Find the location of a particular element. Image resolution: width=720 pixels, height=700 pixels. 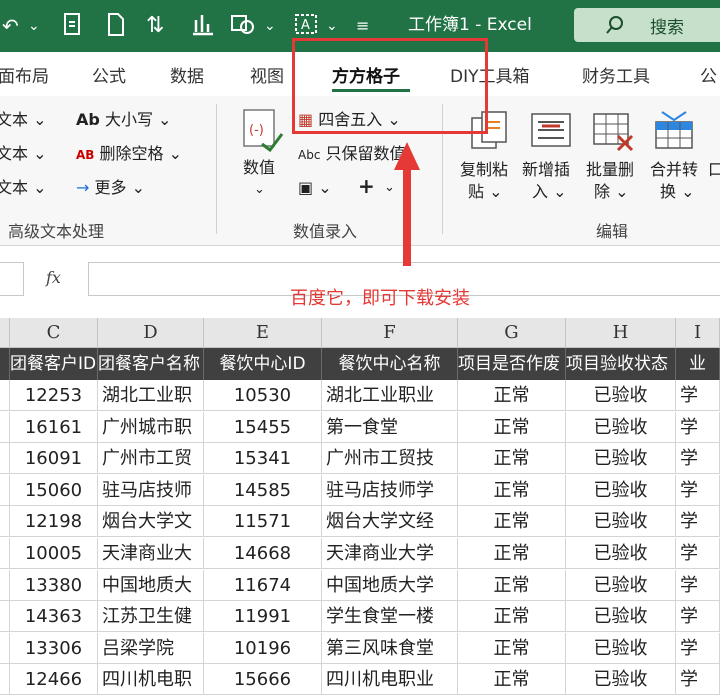

shapes-dropdown-icon: ⌄ is located at coordinates (270, 26).